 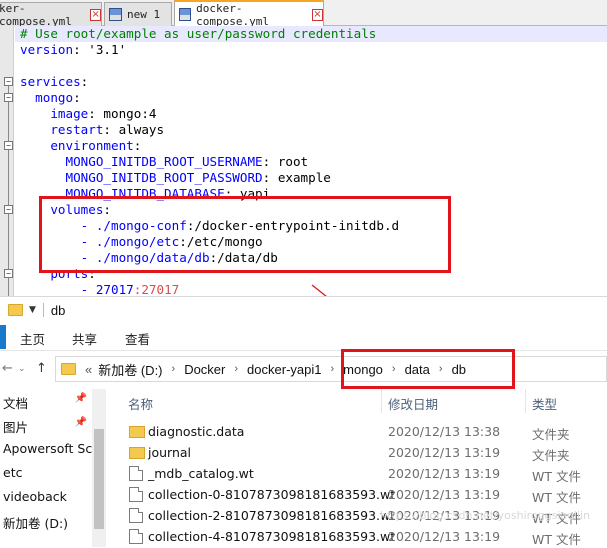 I want to click on tab-docker-compose-active: docker-compose.yml ×, so click(x=249, y=14).